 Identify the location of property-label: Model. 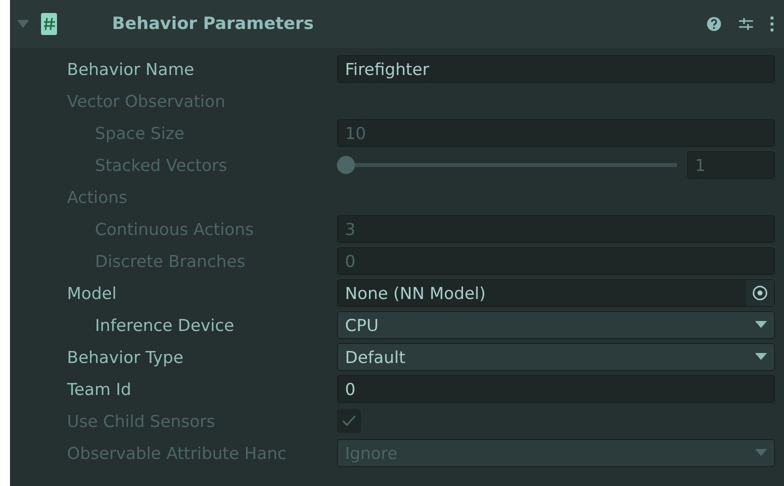
(92, 293).